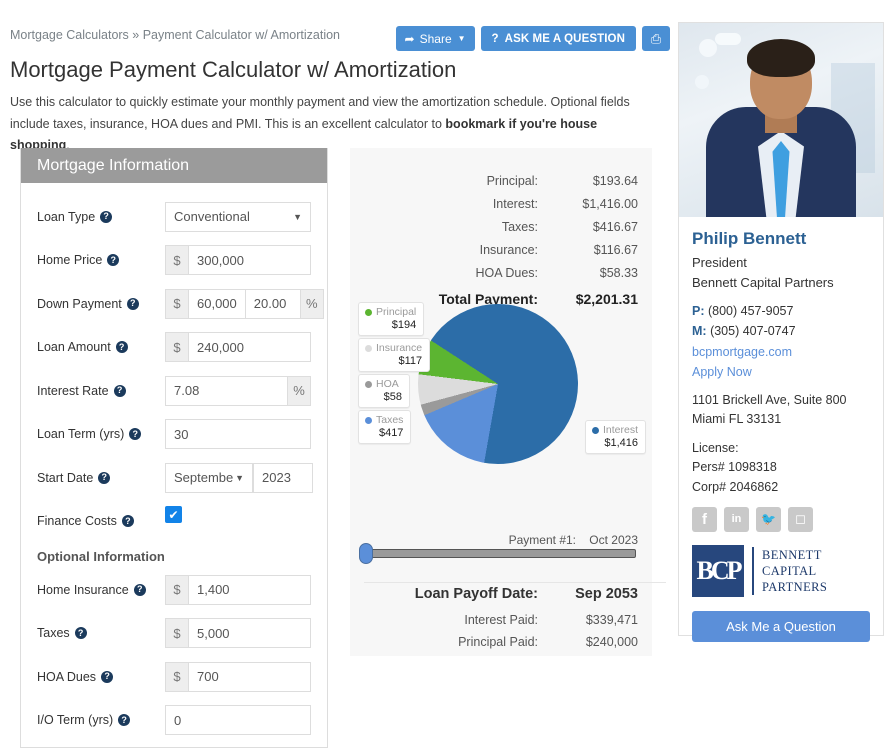 The width and height of the screenshot is (884, 748). Describe the element at coordinates (789, 570) in the screenshot. I see `logo-line-2: CAPITAL` at that location.